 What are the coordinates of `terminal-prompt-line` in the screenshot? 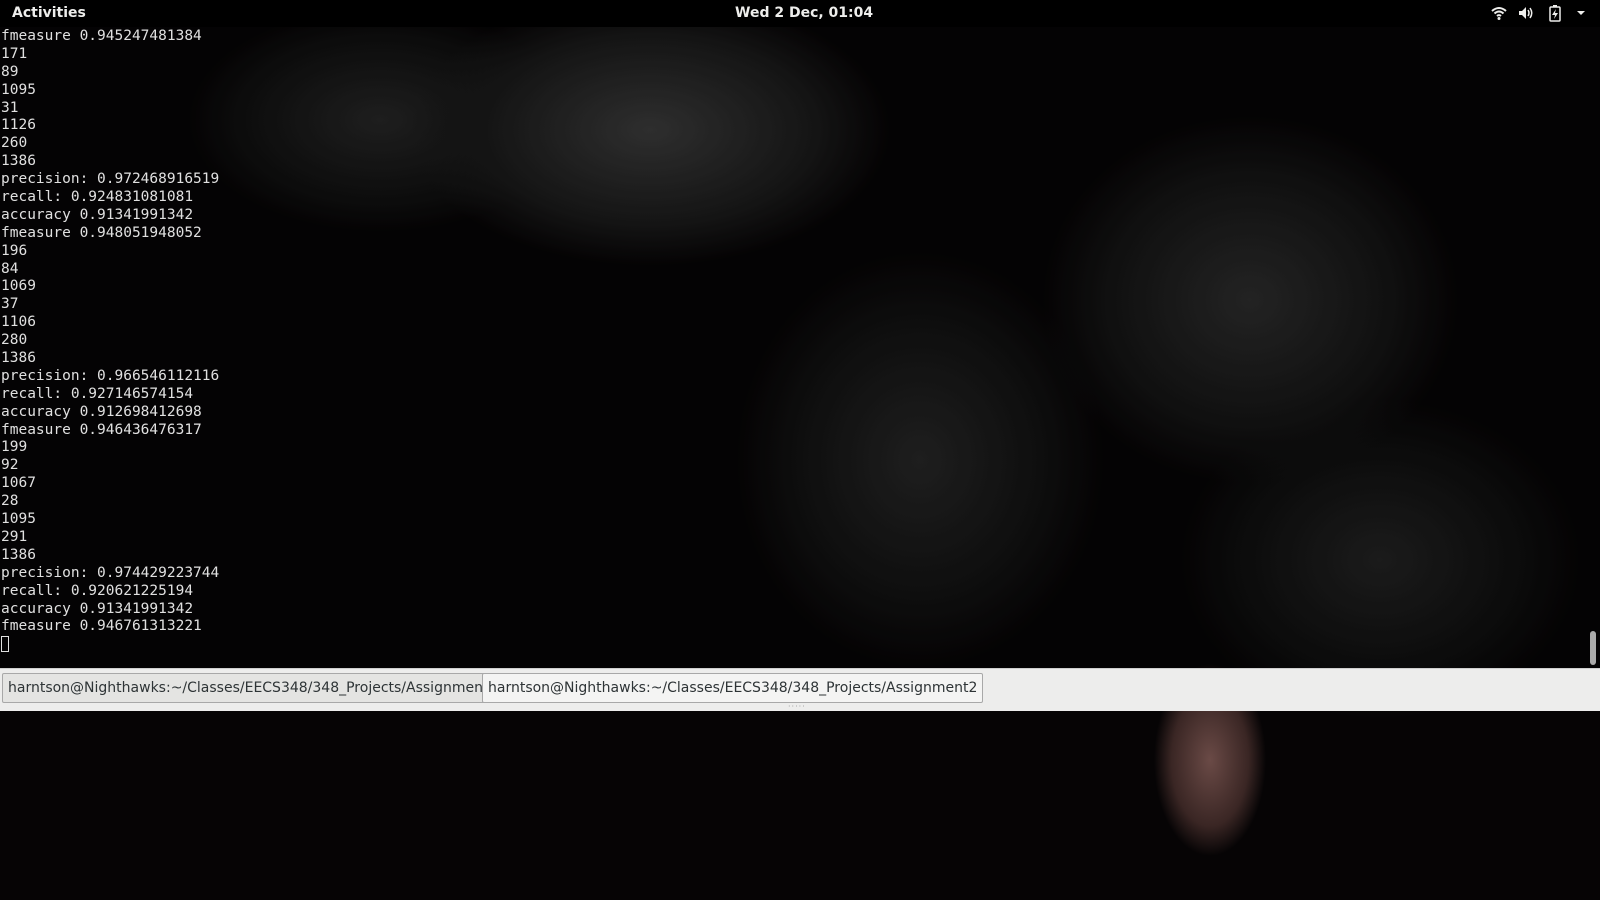 It's located at (110, 645).